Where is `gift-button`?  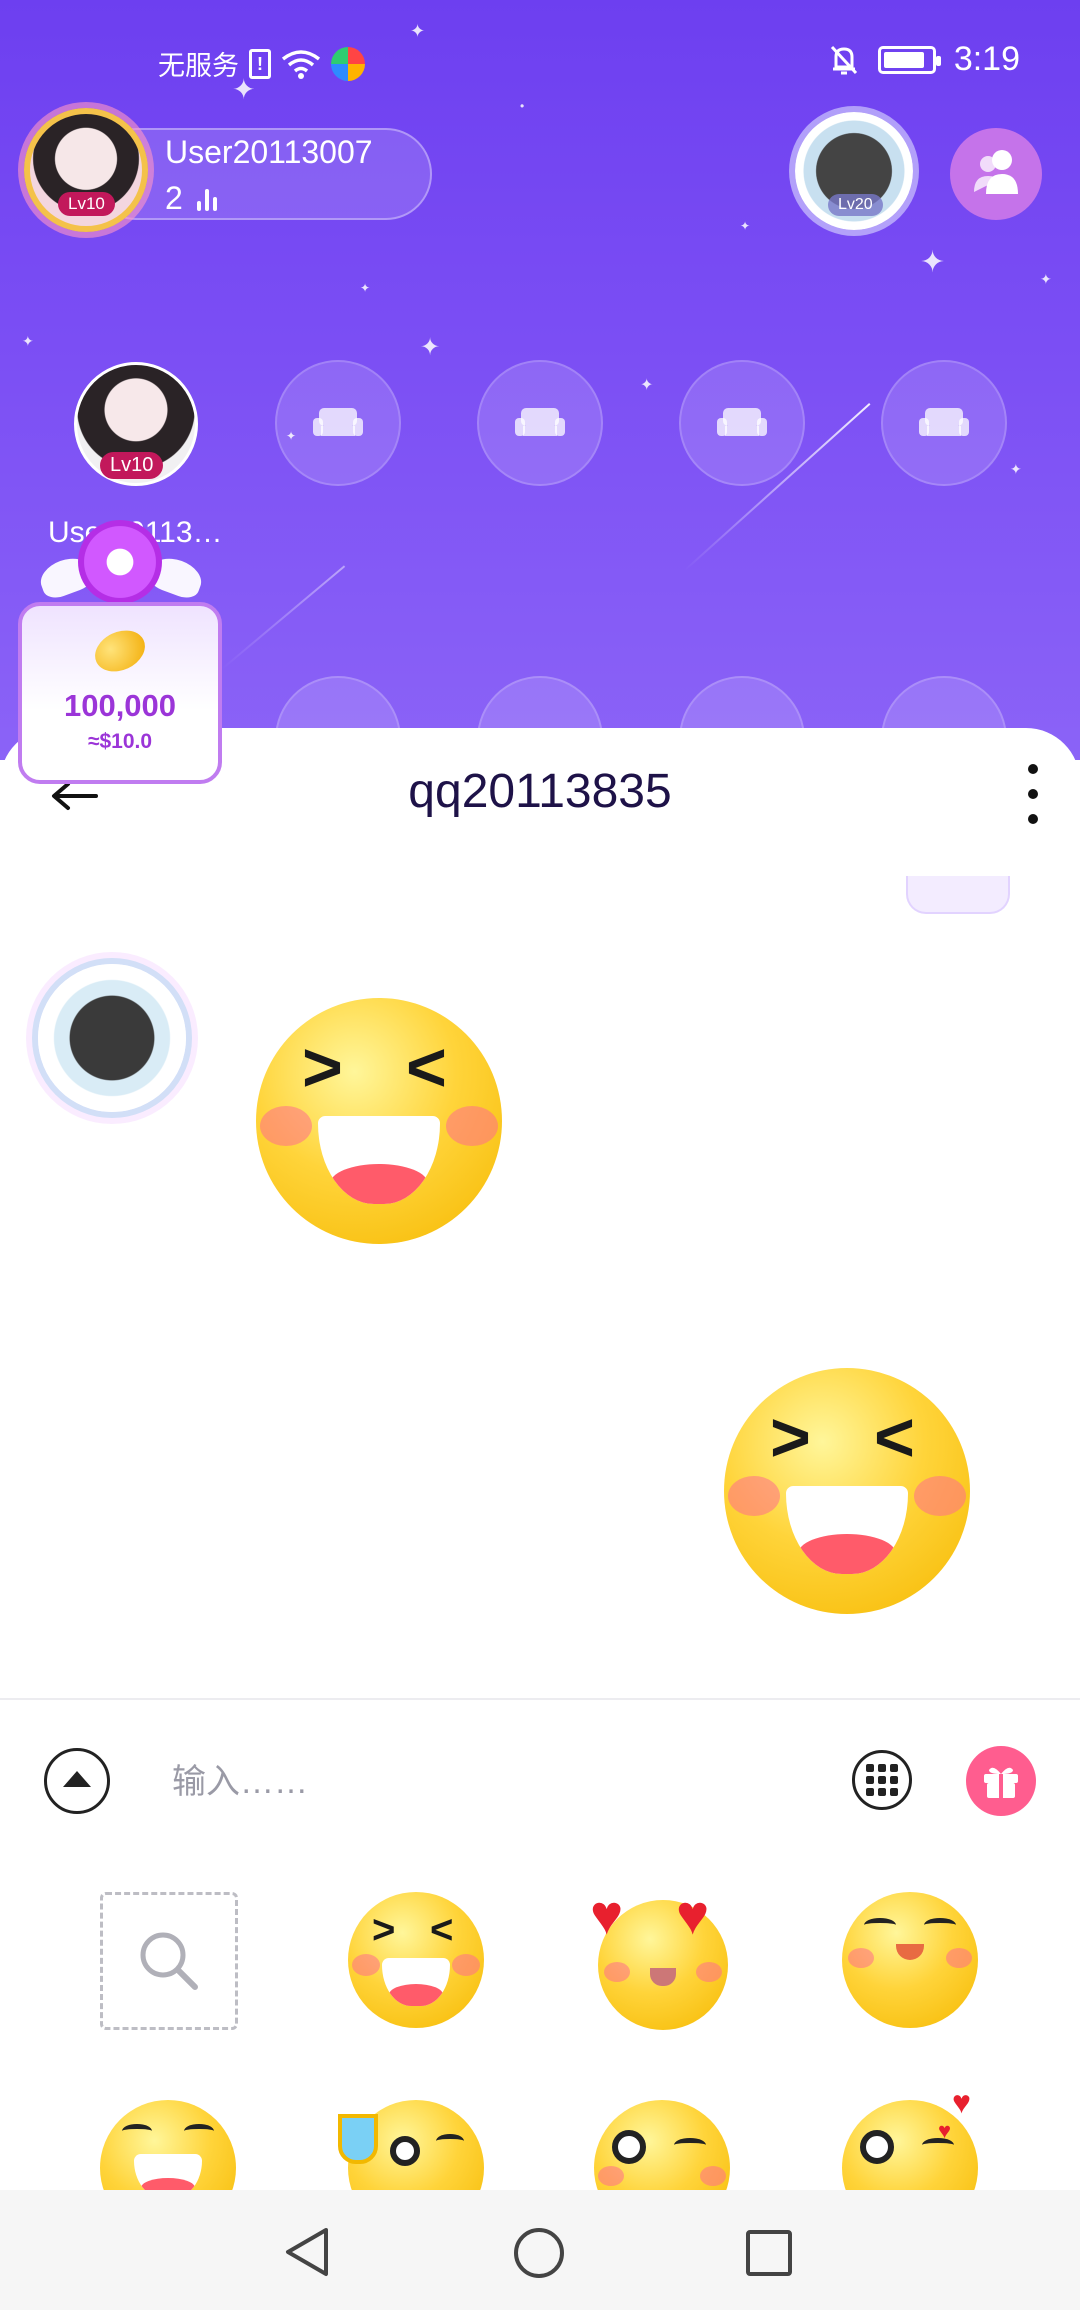 gift-button is located at coordinates (1001, 1781).